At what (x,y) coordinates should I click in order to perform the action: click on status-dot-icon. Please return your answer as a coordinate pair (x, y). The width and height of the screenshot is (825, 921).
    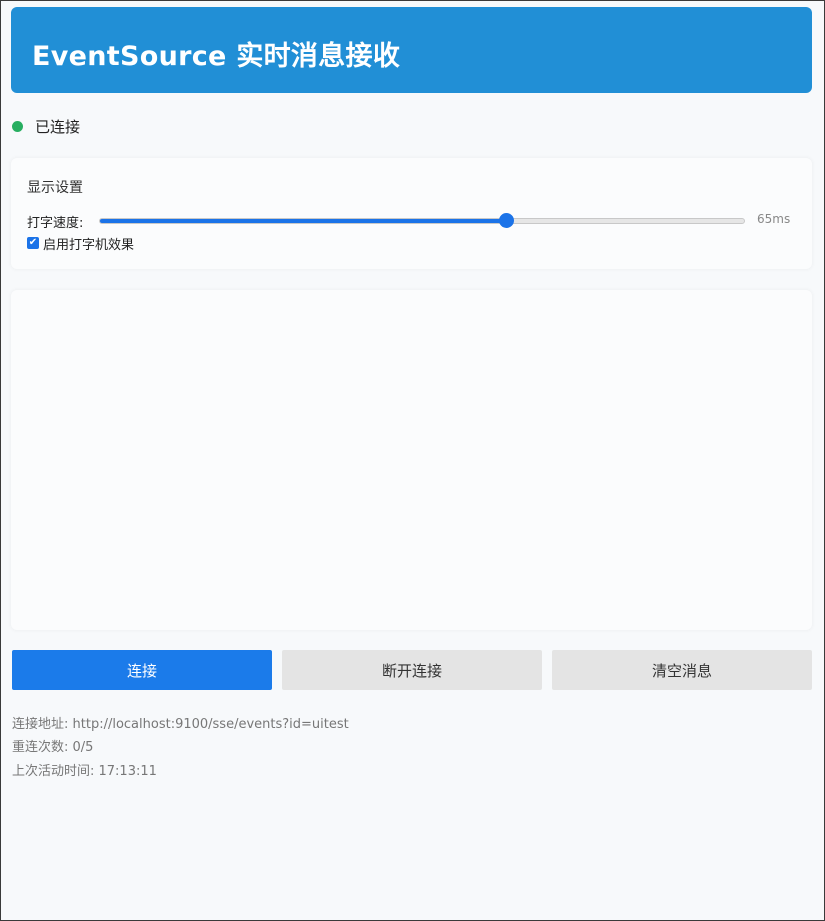
    Looking at the image, I should click on (17, 126).